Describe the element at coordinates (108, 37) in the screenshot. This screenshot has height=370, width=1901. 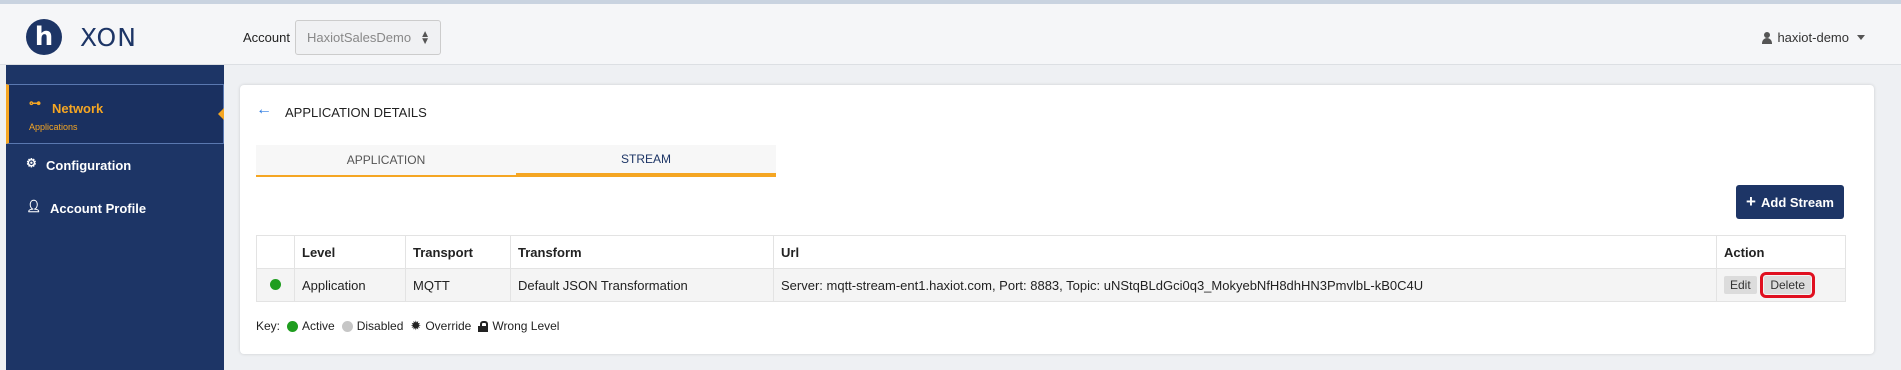
I see `logo-text: XON` at that location.